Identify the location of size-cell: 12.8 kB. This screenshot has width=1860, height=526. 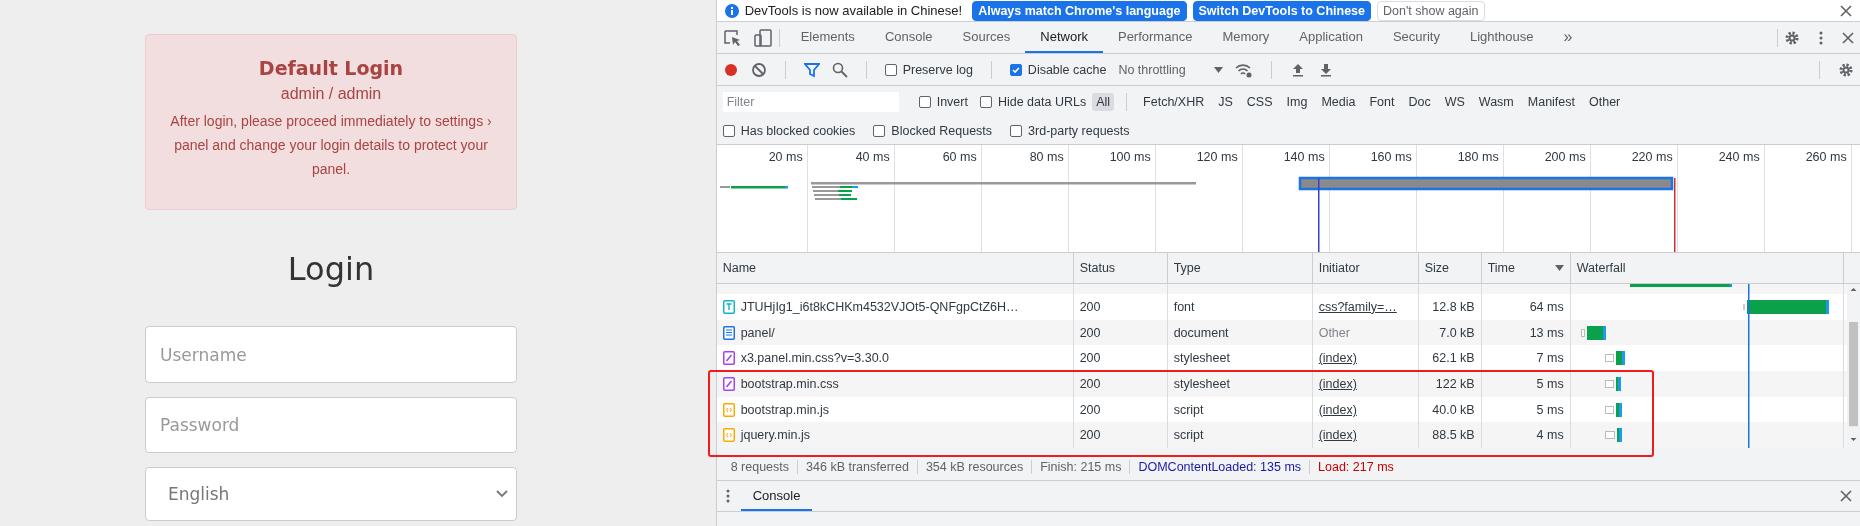
(1450, 307).